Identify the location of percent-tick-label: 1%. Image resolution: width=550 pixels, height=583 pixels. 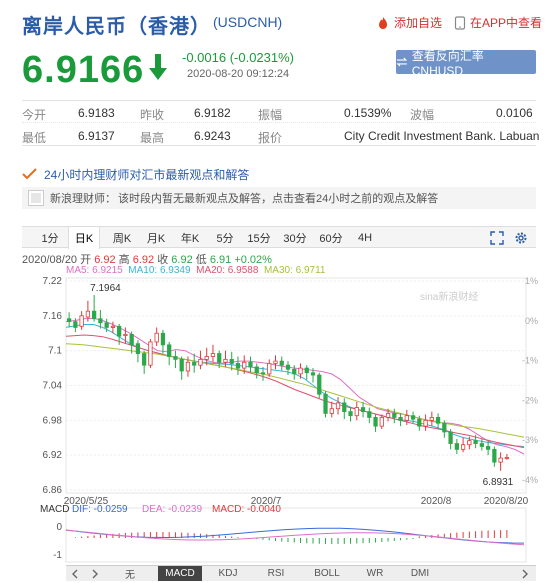
(531, 281).